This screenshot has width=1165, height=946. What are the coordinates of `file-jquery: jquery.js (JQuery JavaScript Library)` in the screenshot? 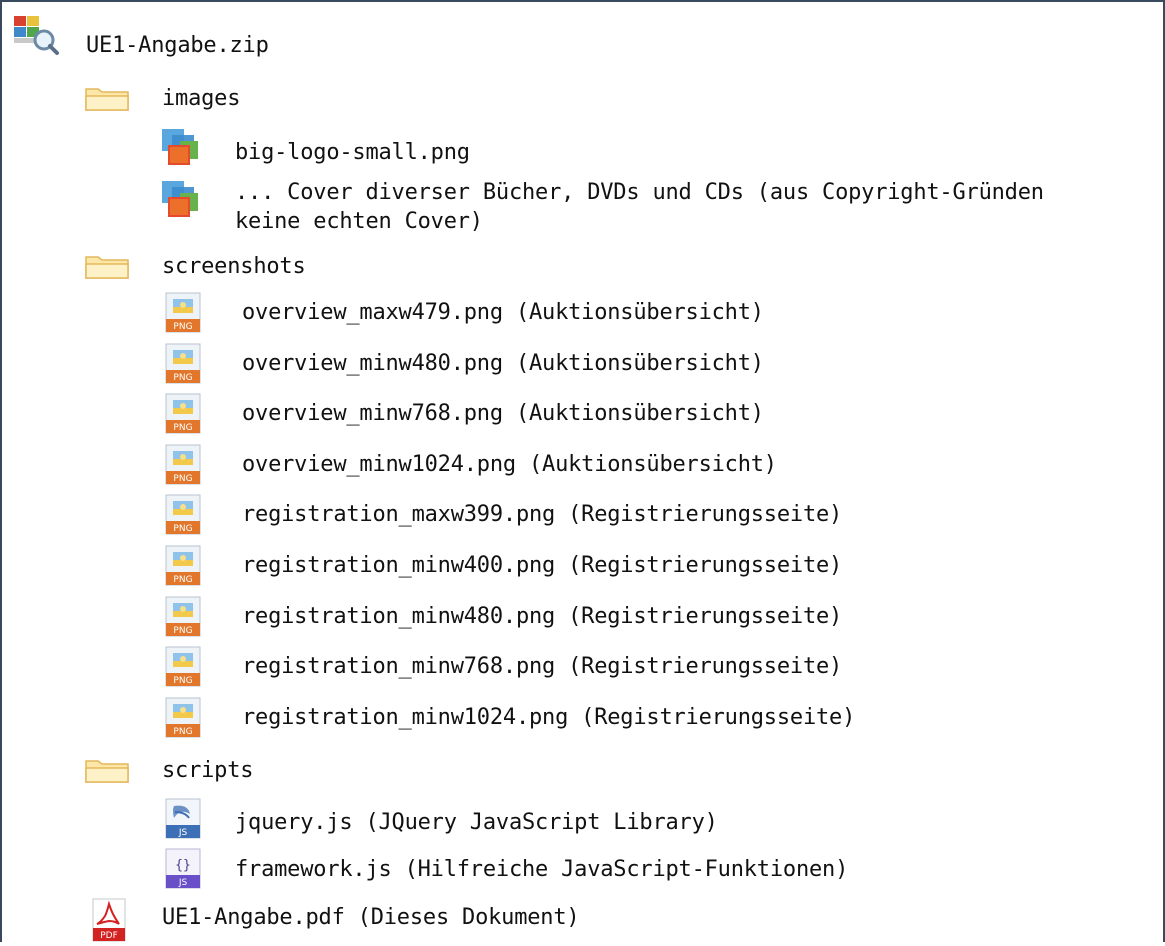 It's located at (476, 822).